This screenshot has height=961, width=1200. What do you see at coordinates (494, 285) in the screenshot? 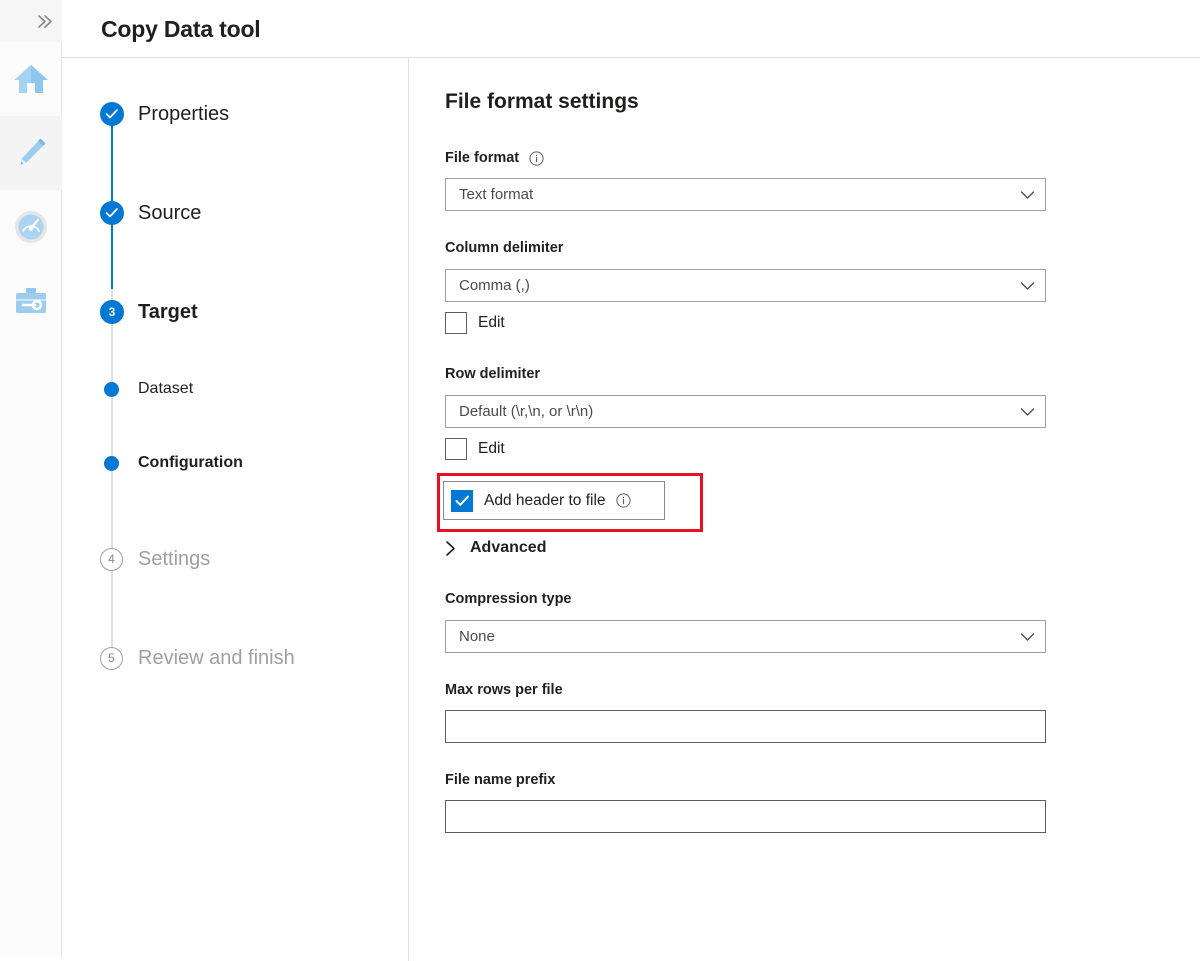
I see `column-delimiter-value: Comma (,)` at bounding box center [494, 285].